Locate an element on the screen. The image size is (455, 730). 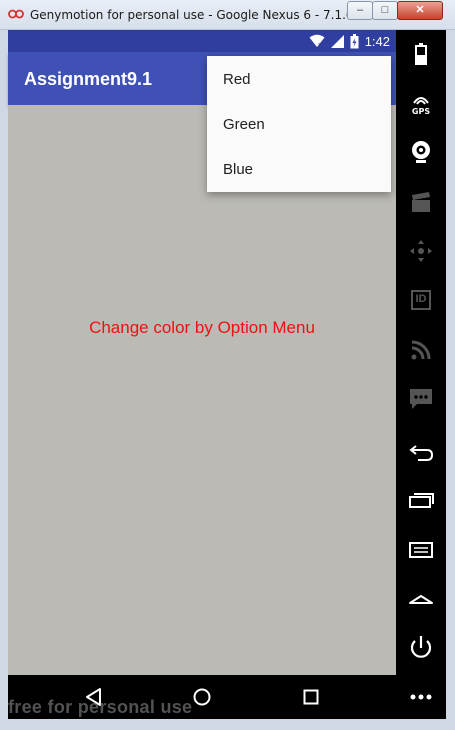
gps-icon: GPS is located at coordinates (421, 104).